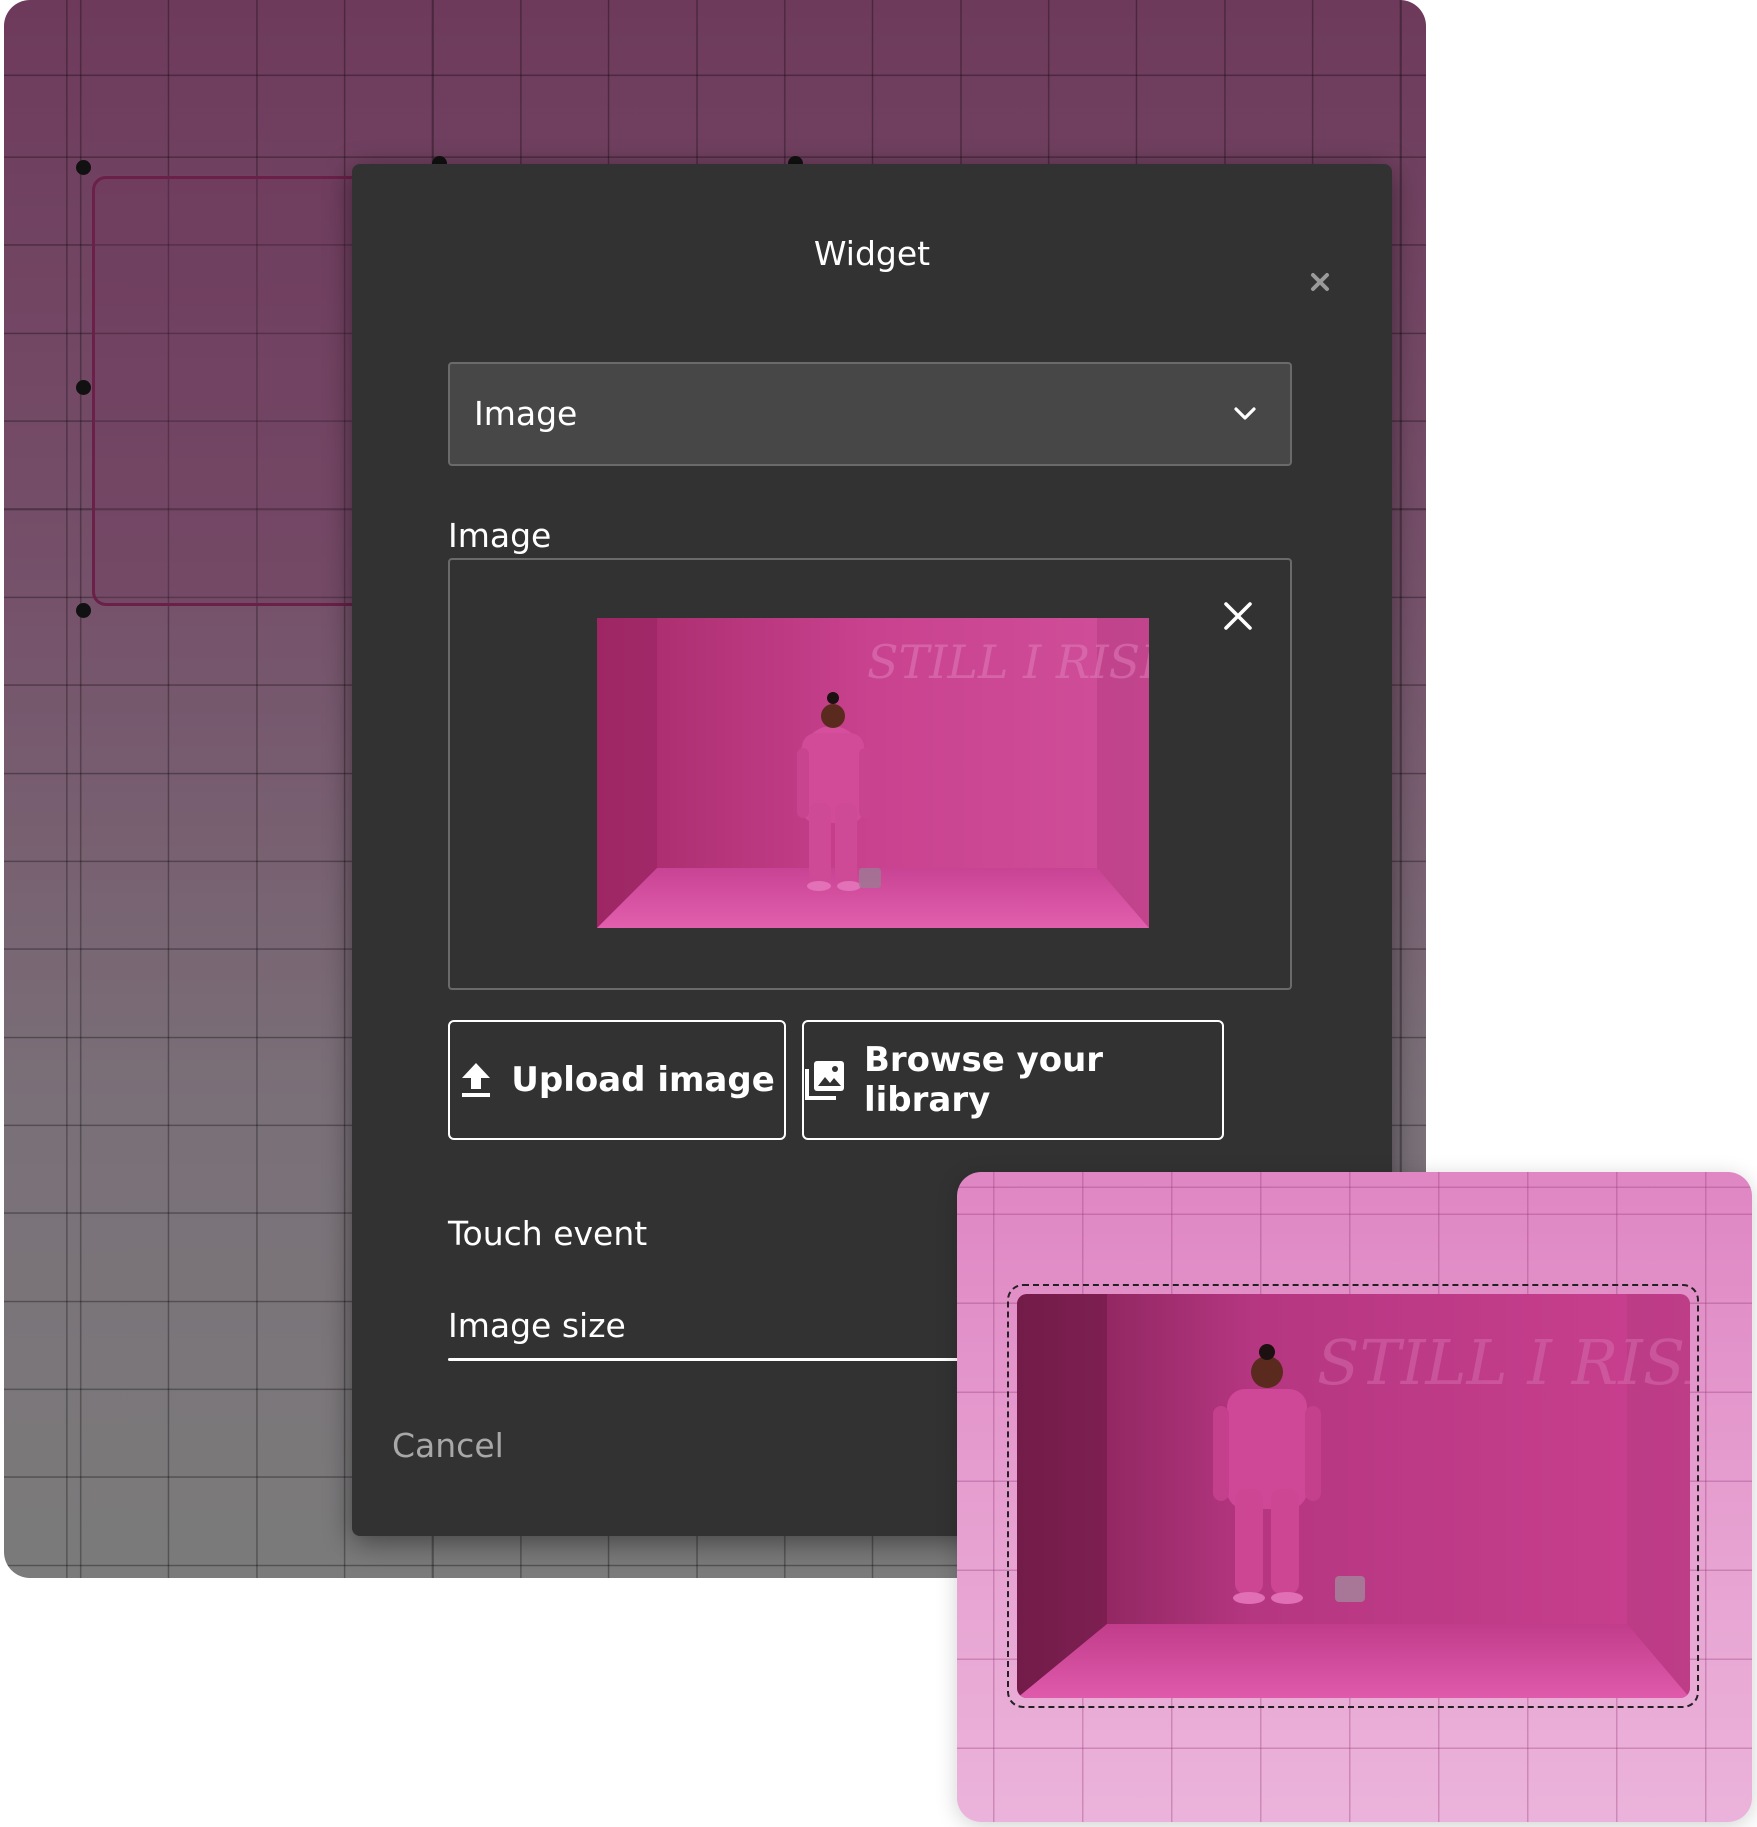  I want to click on wall-graffiti-text: STILL I RISE, so click(1008, 662).